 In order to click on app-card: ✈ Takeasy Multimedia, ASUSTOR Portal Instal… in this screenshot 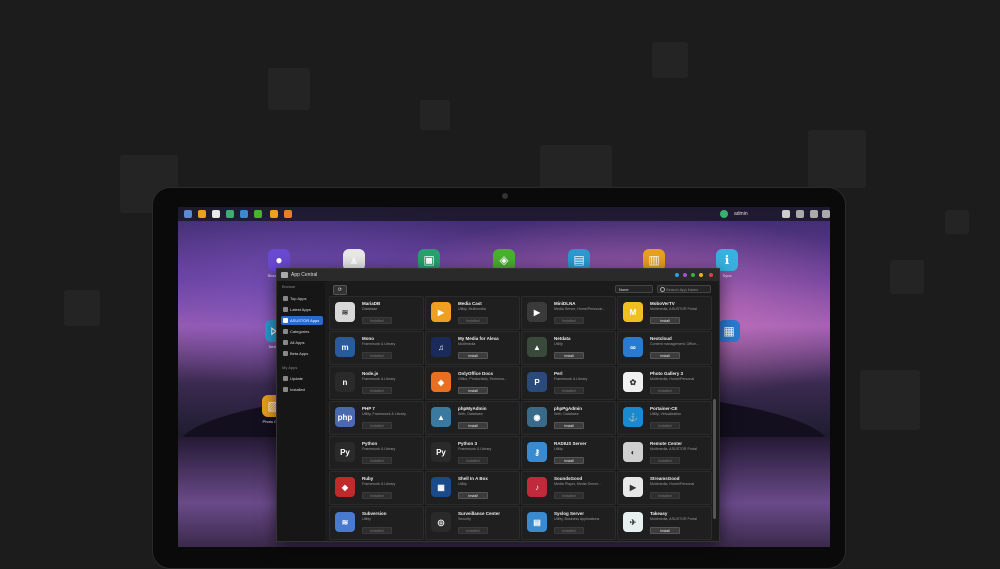, I will do `click(664, 523)`.